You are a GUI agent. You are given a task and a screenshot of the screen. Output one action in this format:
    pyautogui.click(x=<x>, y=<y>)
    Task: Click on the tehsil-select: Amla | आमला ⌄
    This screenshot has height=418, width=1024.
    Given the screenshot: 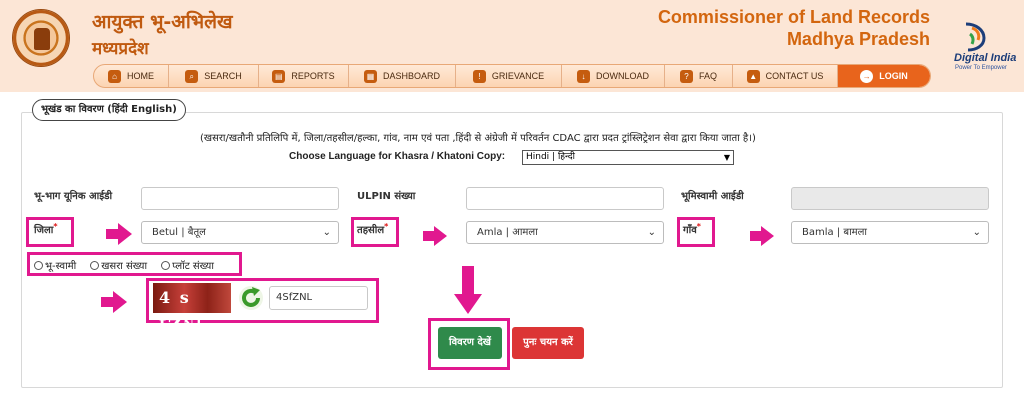 What is the action you would take?
    pyautogui.click(x=565, y=232)
    